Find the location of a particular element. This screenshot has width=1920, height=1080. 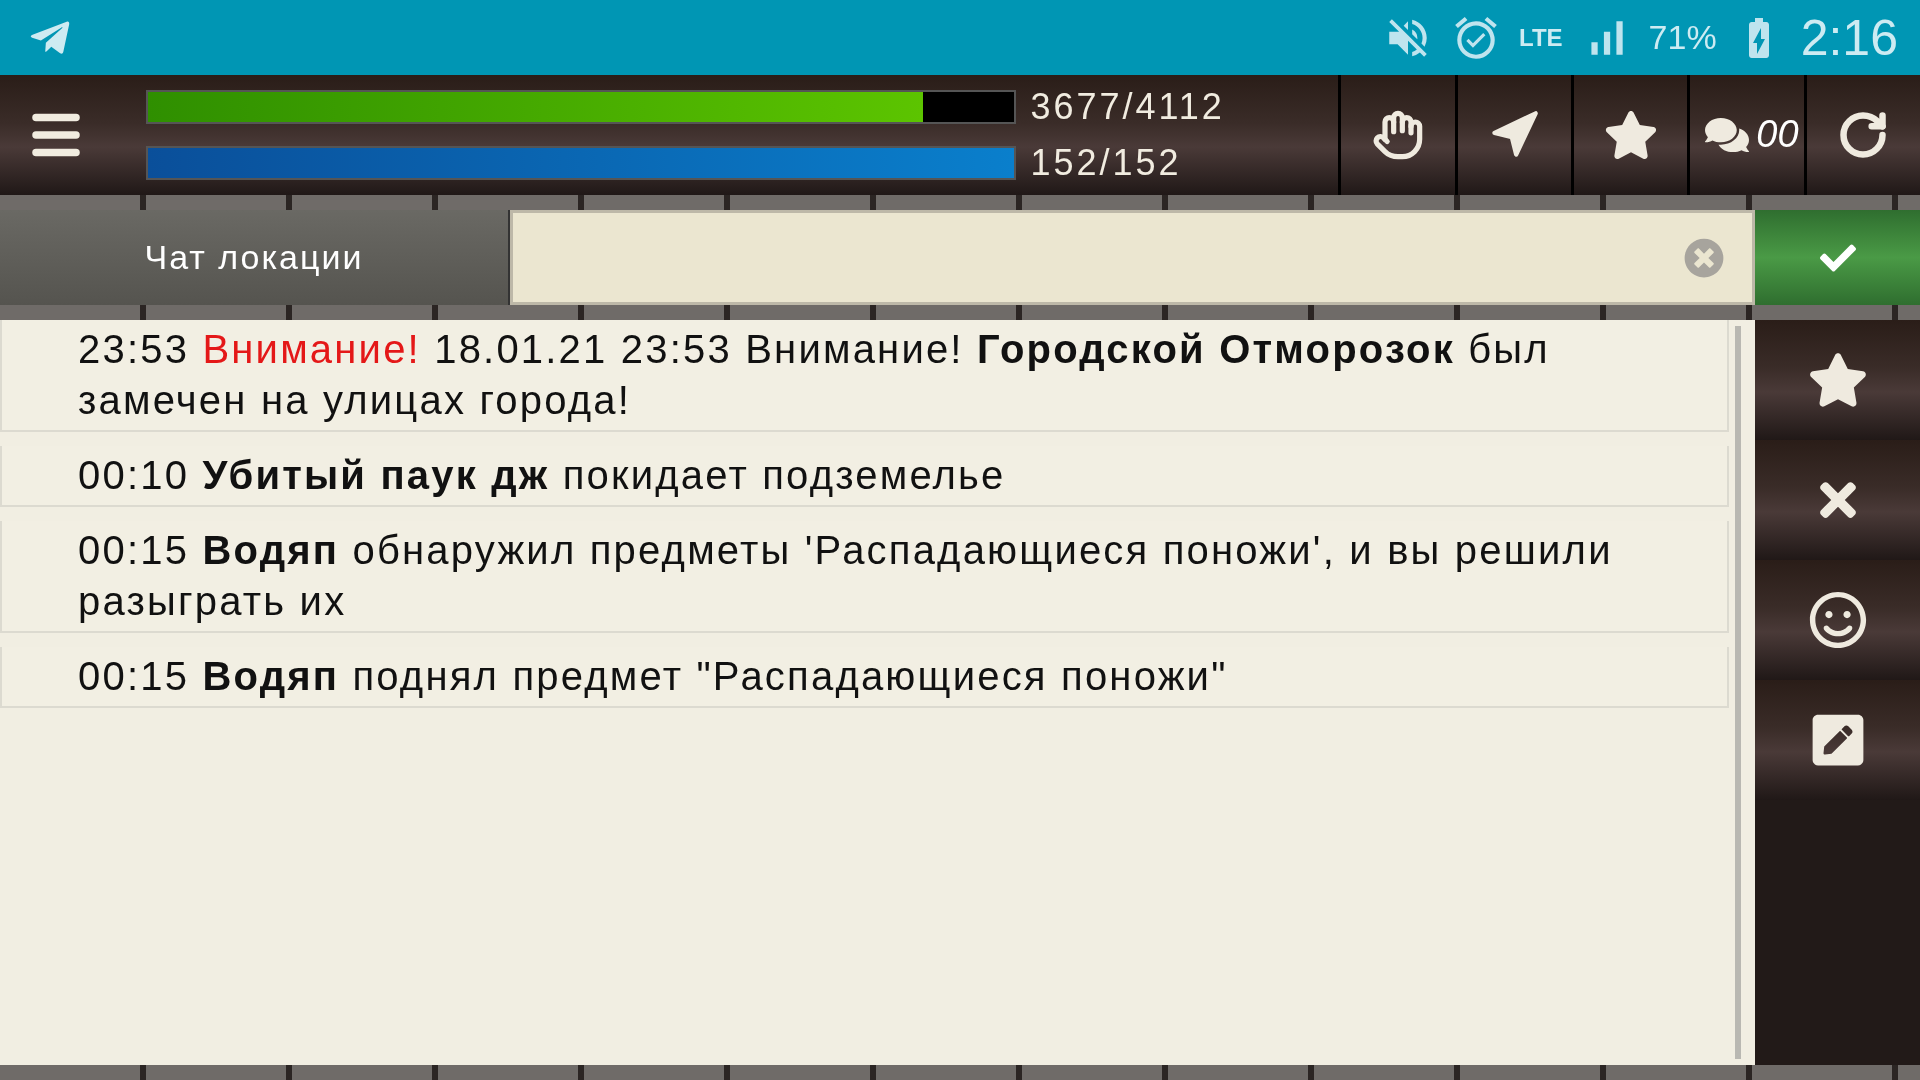

network-type: LTE is located at coordinates (1541, 37).